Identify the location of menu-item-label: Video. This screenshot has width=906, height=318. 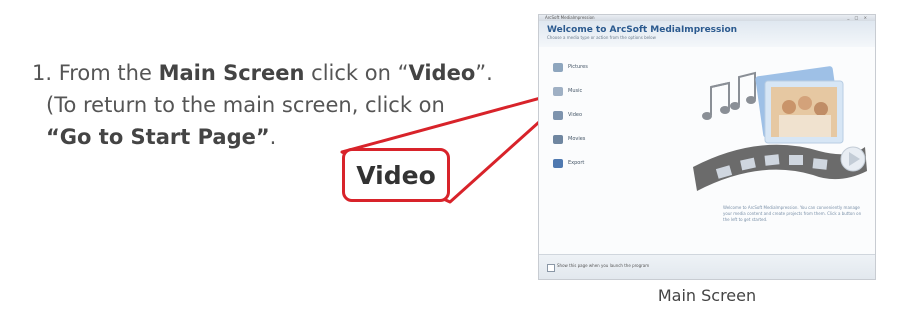
(575, 115).